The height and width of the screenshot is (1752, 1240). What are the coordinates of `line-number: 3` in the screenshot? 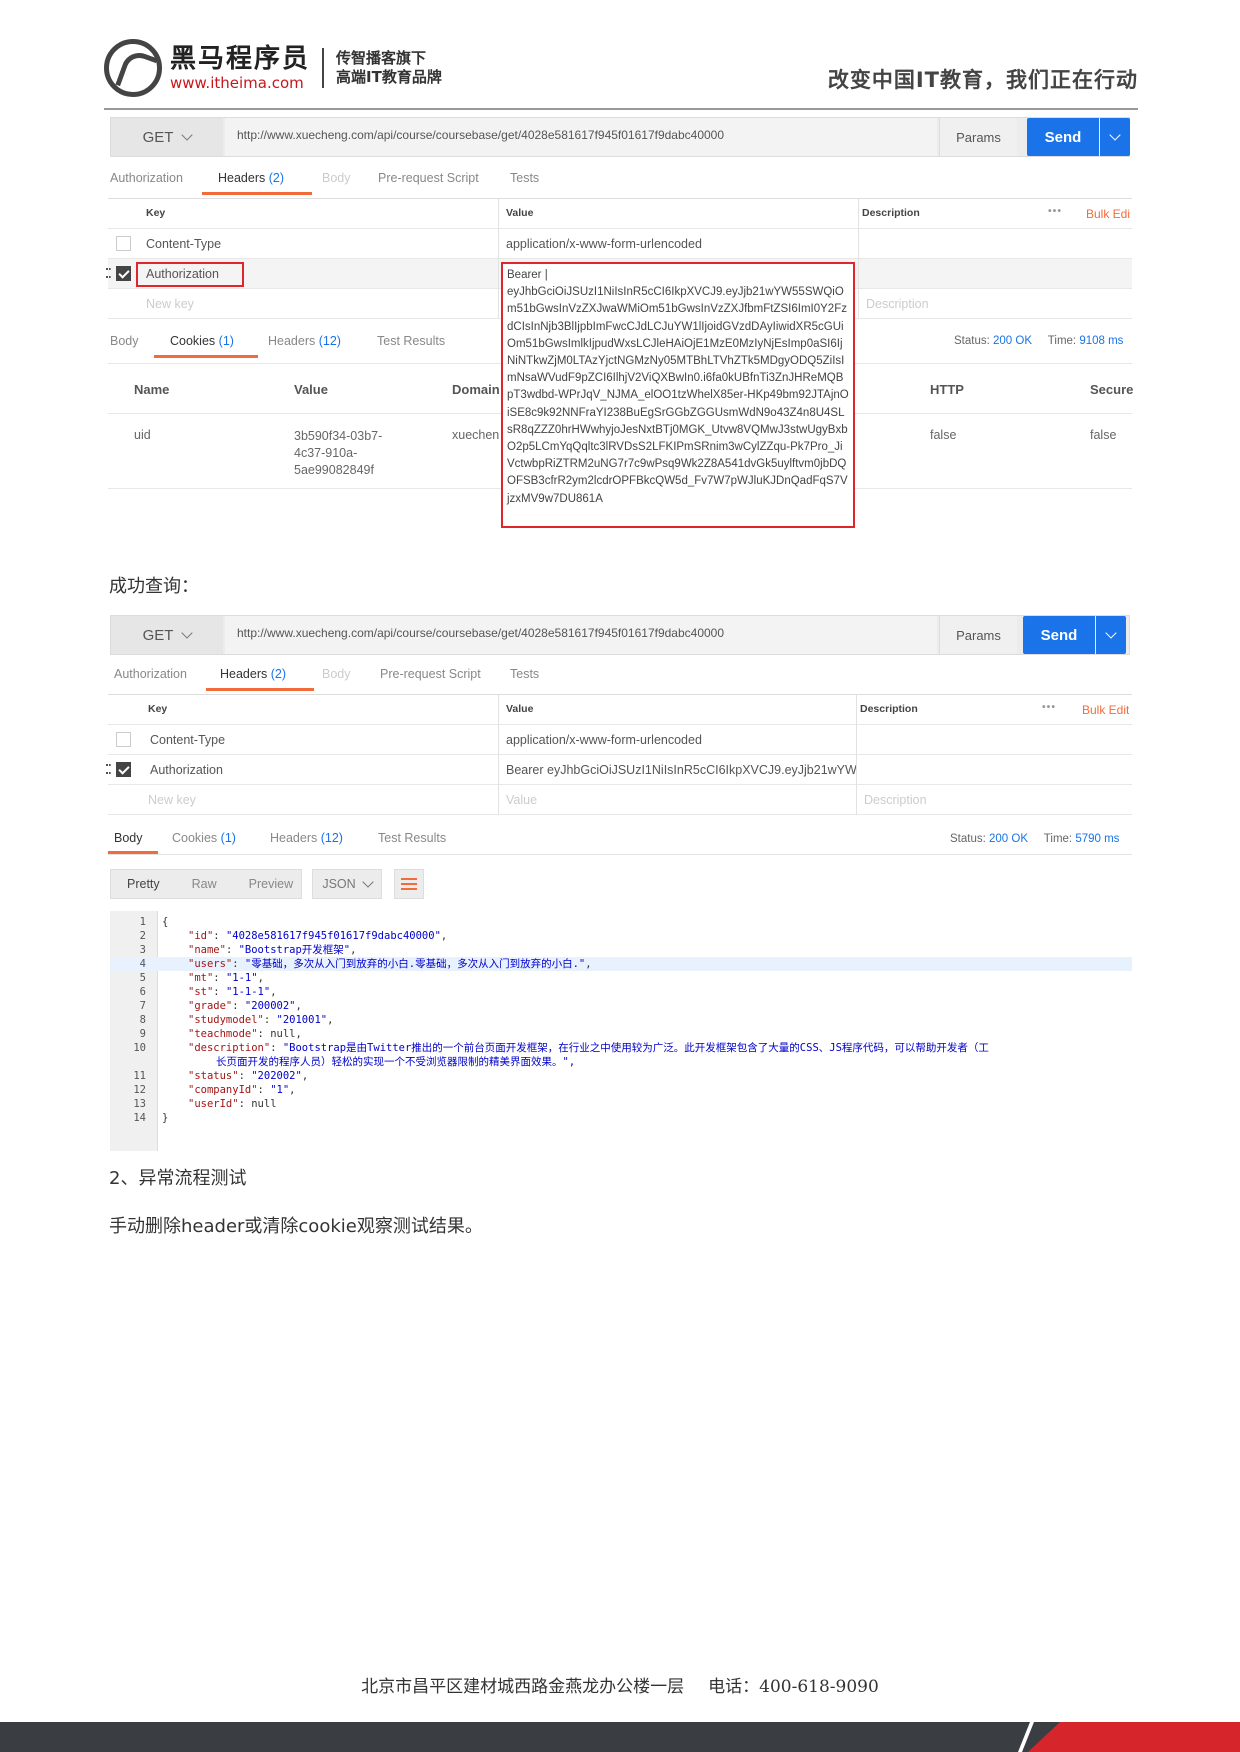 It's located at (142, 950).